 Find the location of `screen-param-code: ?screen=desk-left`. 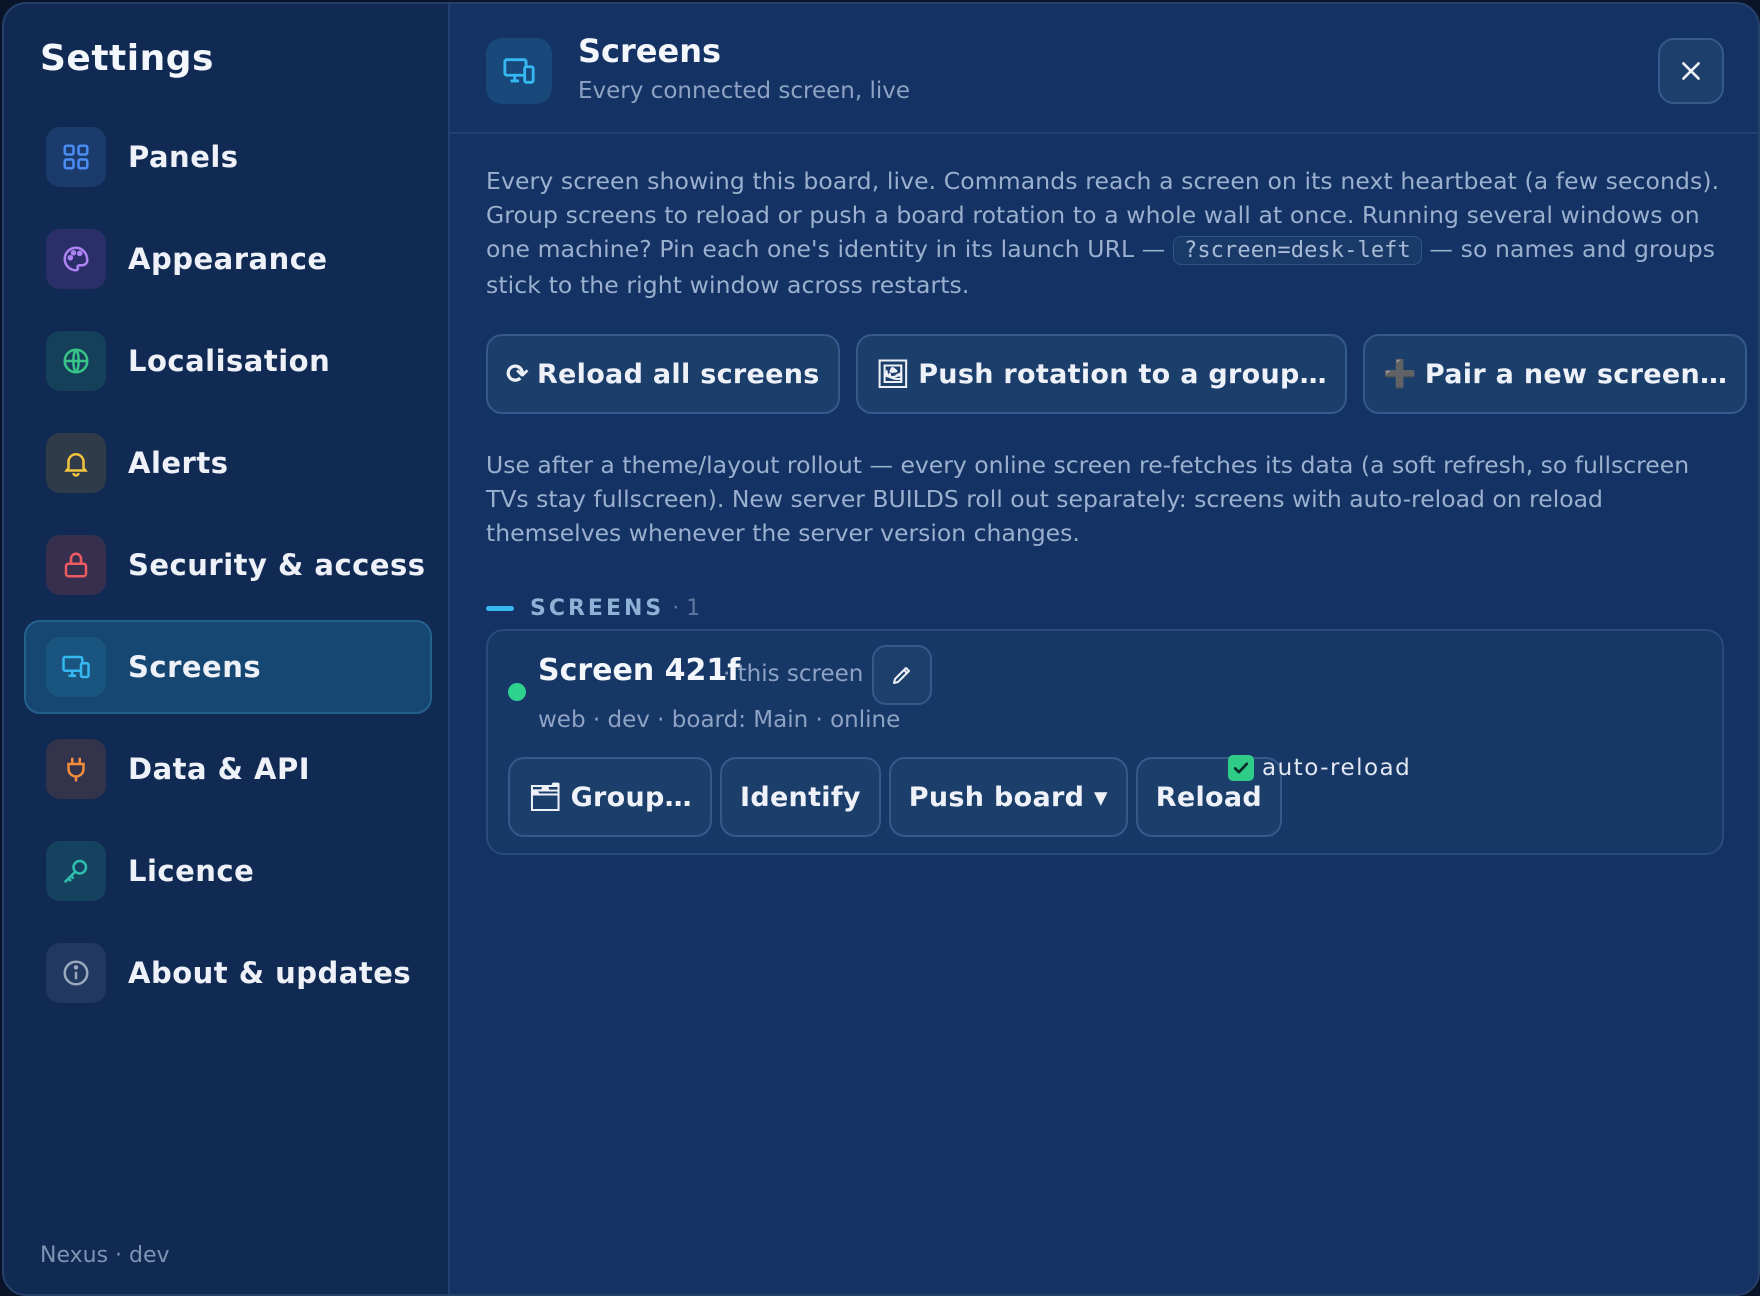

screen-param-code: ?screen=desk-left is located at coordinates (1297, 250).